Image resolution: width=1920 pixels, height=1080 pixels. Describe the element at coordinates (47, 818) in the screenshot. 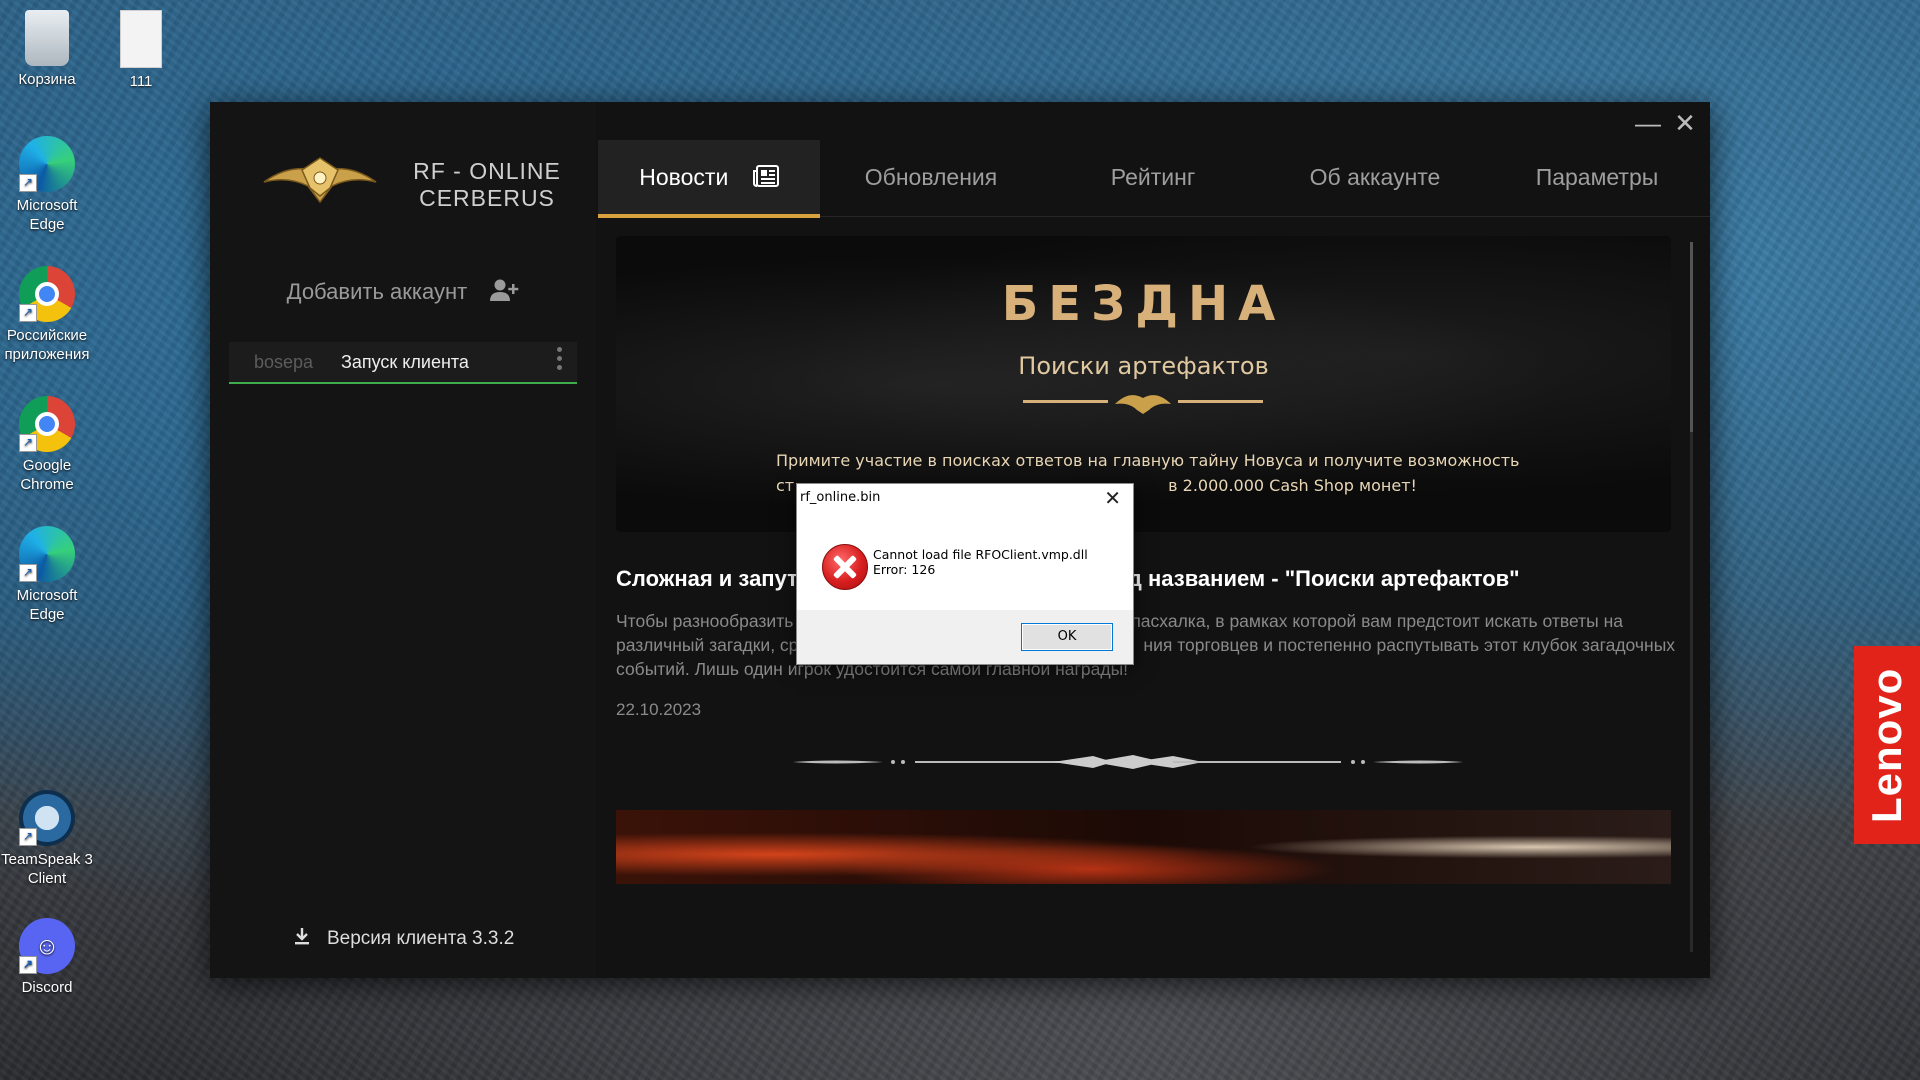

I see `teamspeak-icon: ↗` at that location.